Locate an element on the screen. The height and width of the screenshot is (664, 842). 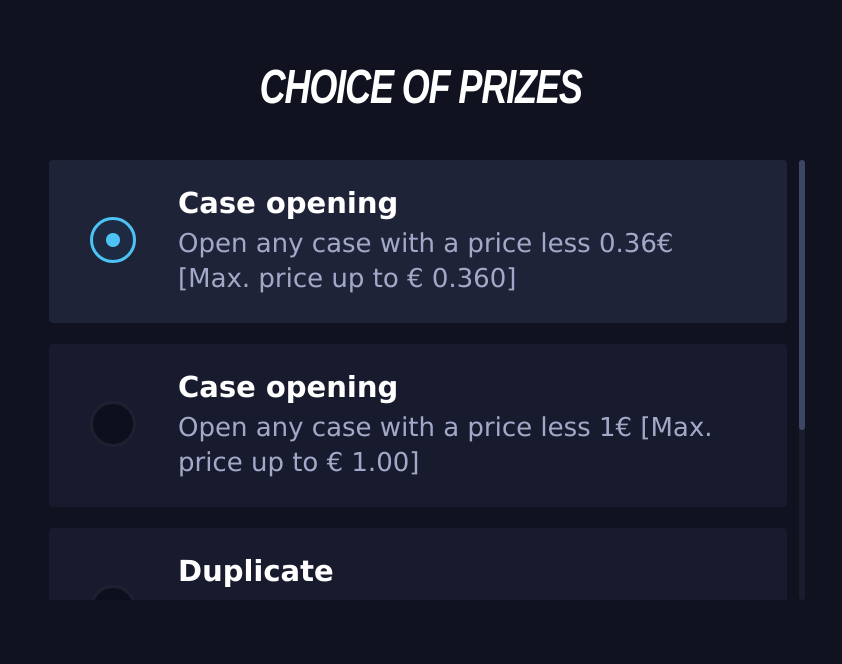
option-title: Duplicate is located at coordinates (256, 571).